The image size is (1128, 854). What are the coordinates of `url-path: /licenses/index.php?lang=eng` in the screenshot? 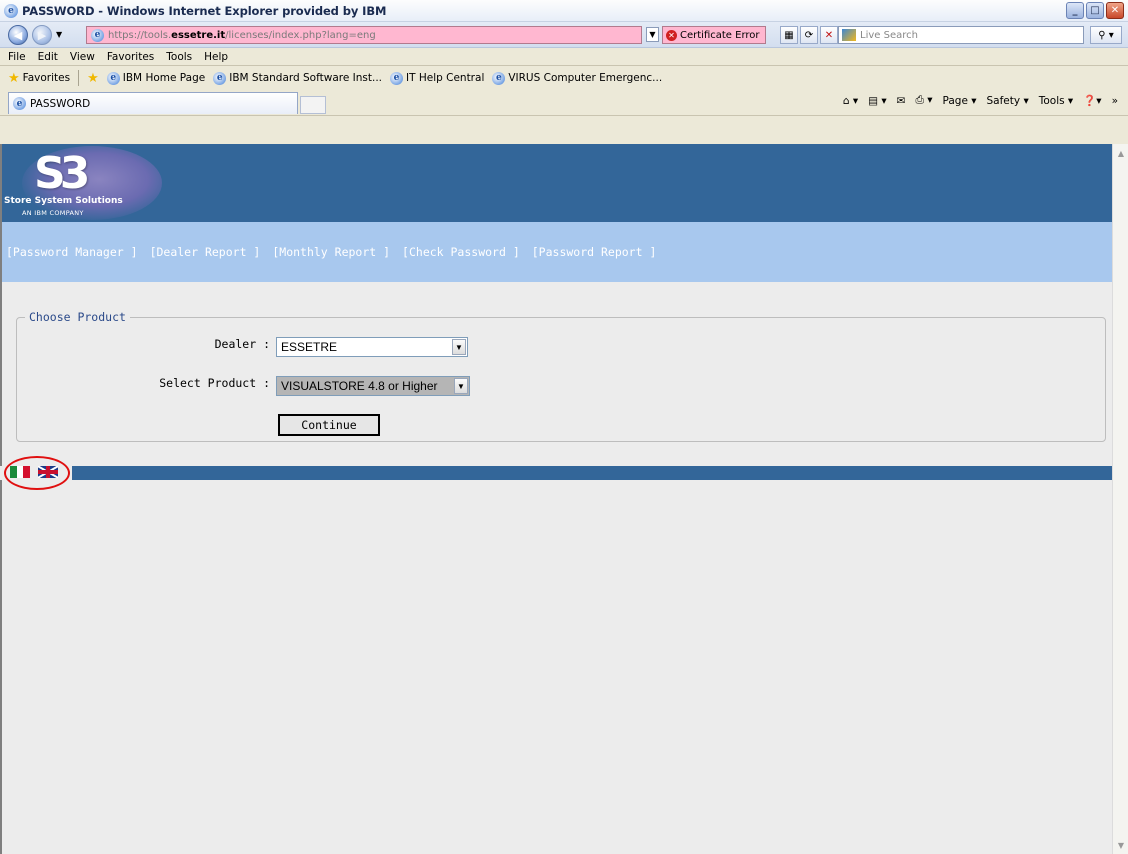 It's located at (300, 35).